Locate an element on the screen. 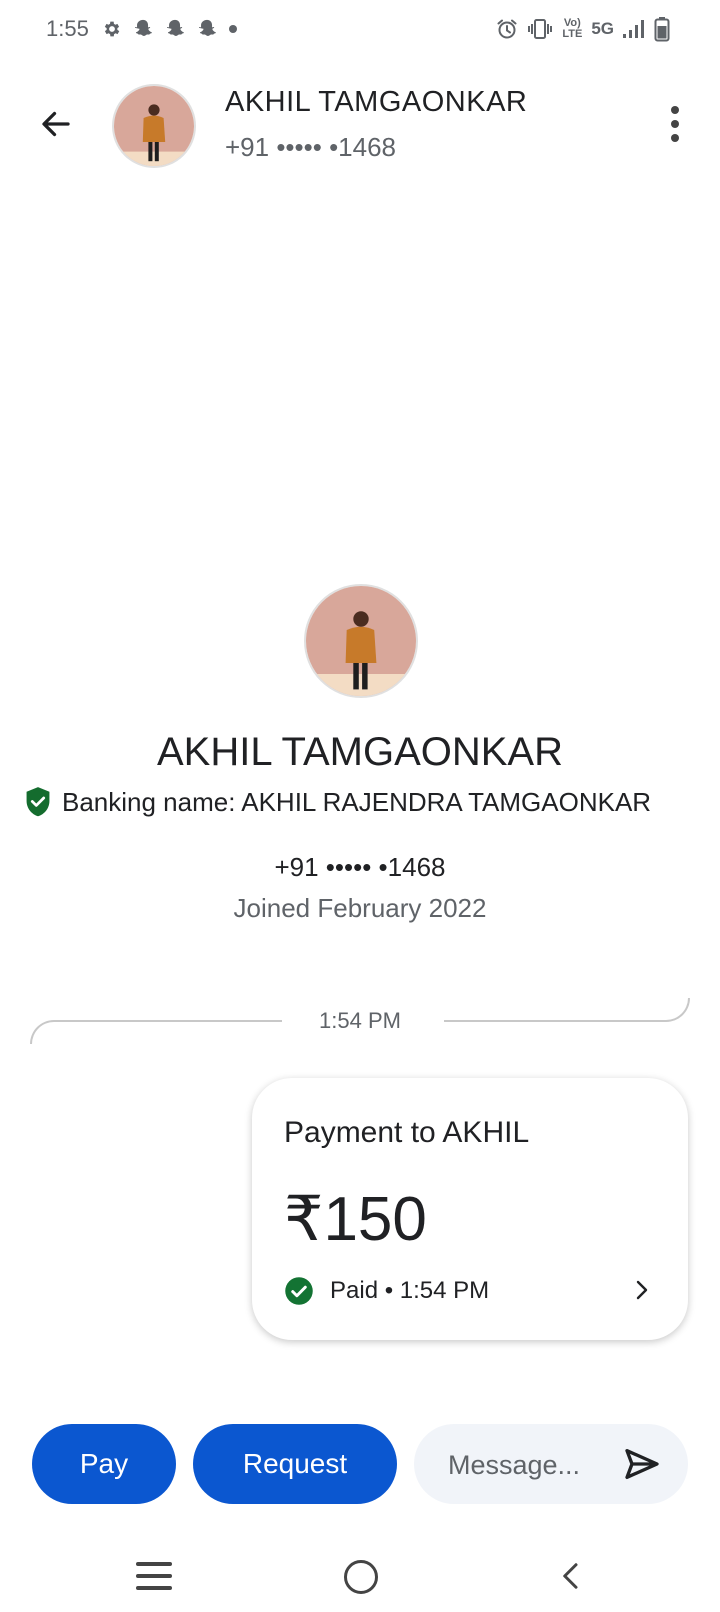  more-options-button is located at coordinates (675, 124).